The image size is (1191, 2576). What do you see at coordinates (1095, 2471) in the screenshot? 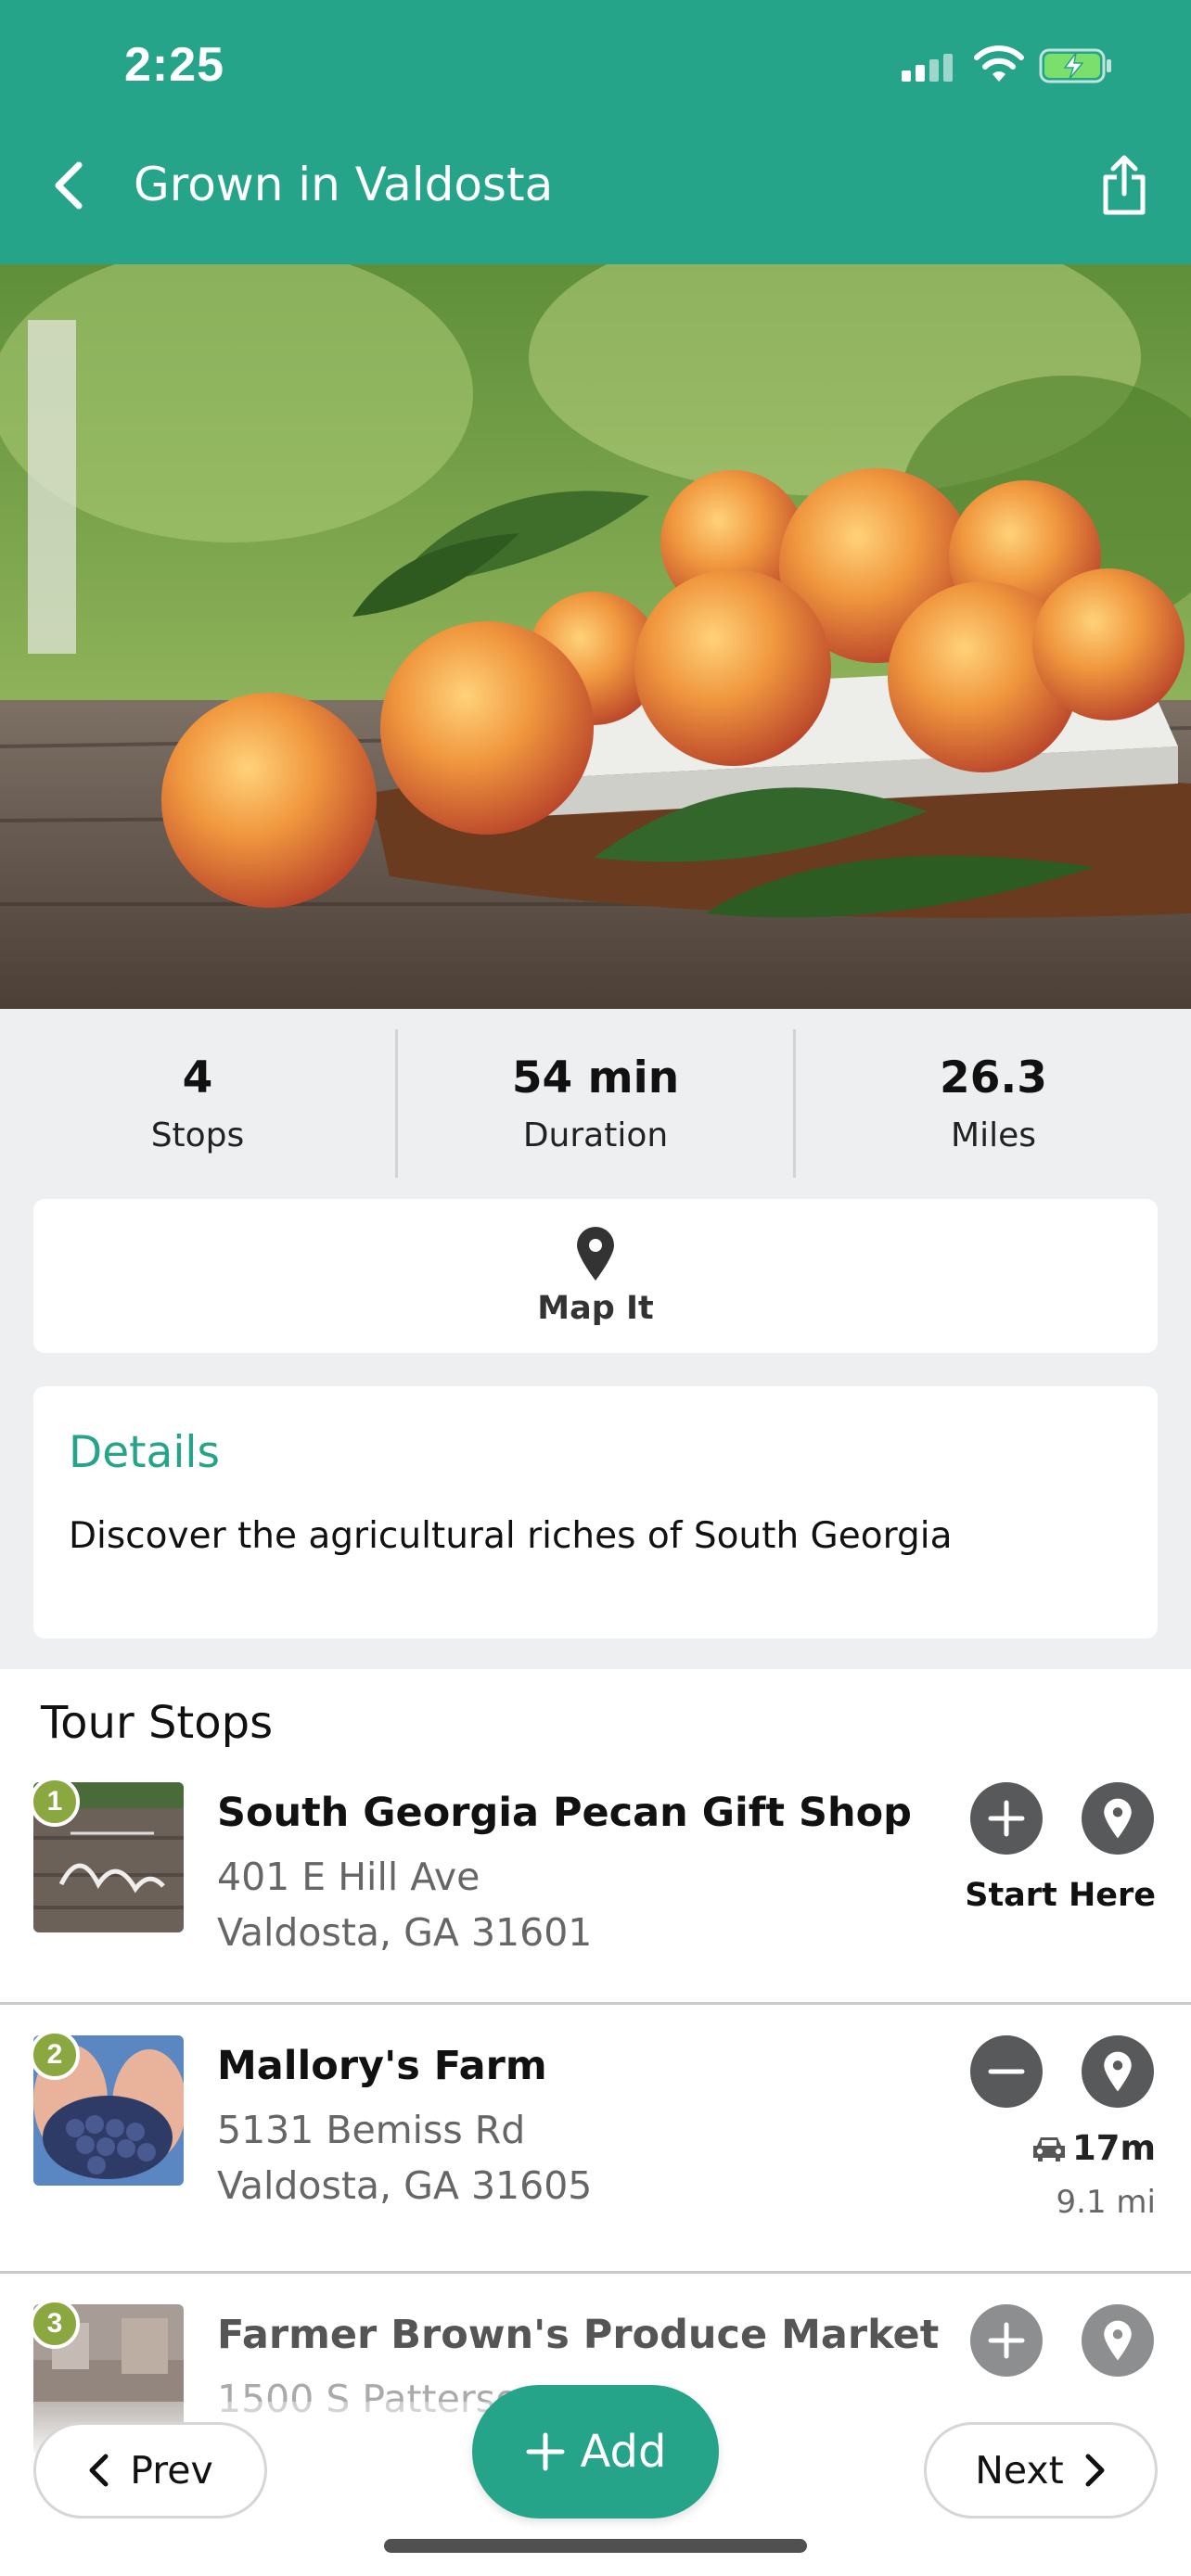
I see `chevron-right-icon` at bounding box center [1095, 2471].